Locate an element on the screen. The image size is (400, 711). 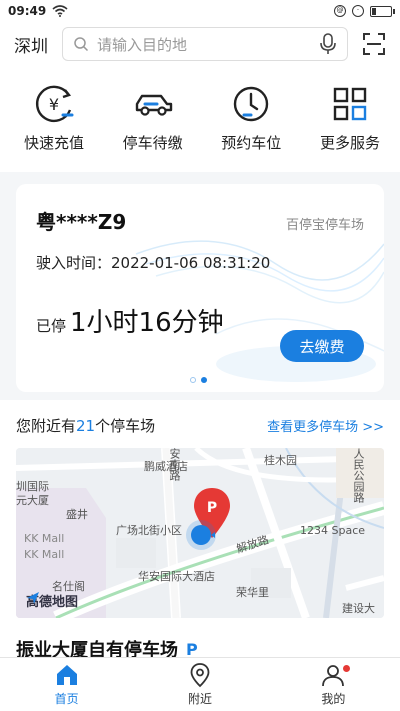
yuan-recharge-icon: ¥ is located at coordinates (54, 104).